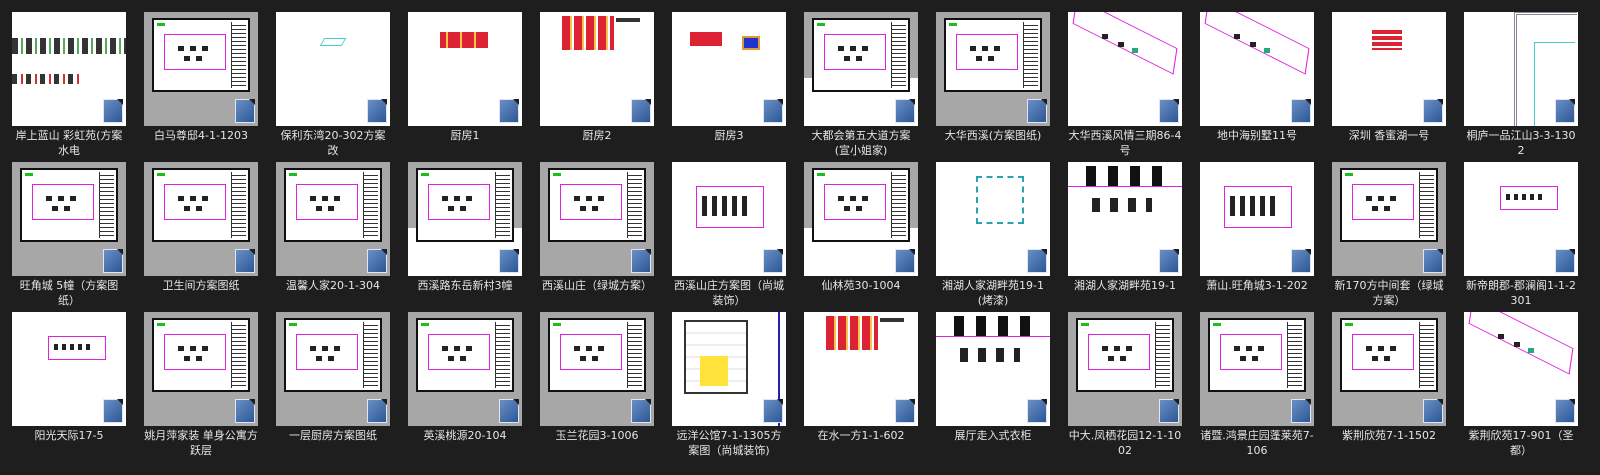  I want to click on file-tile: 保利东湾20-302方案改, so click(333, 87).